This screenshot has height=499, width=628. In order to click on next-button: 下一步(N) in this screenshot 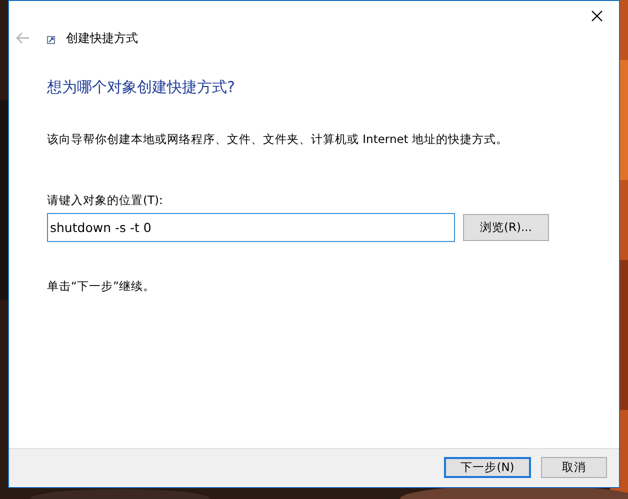, I will do `click(487, 467)`.